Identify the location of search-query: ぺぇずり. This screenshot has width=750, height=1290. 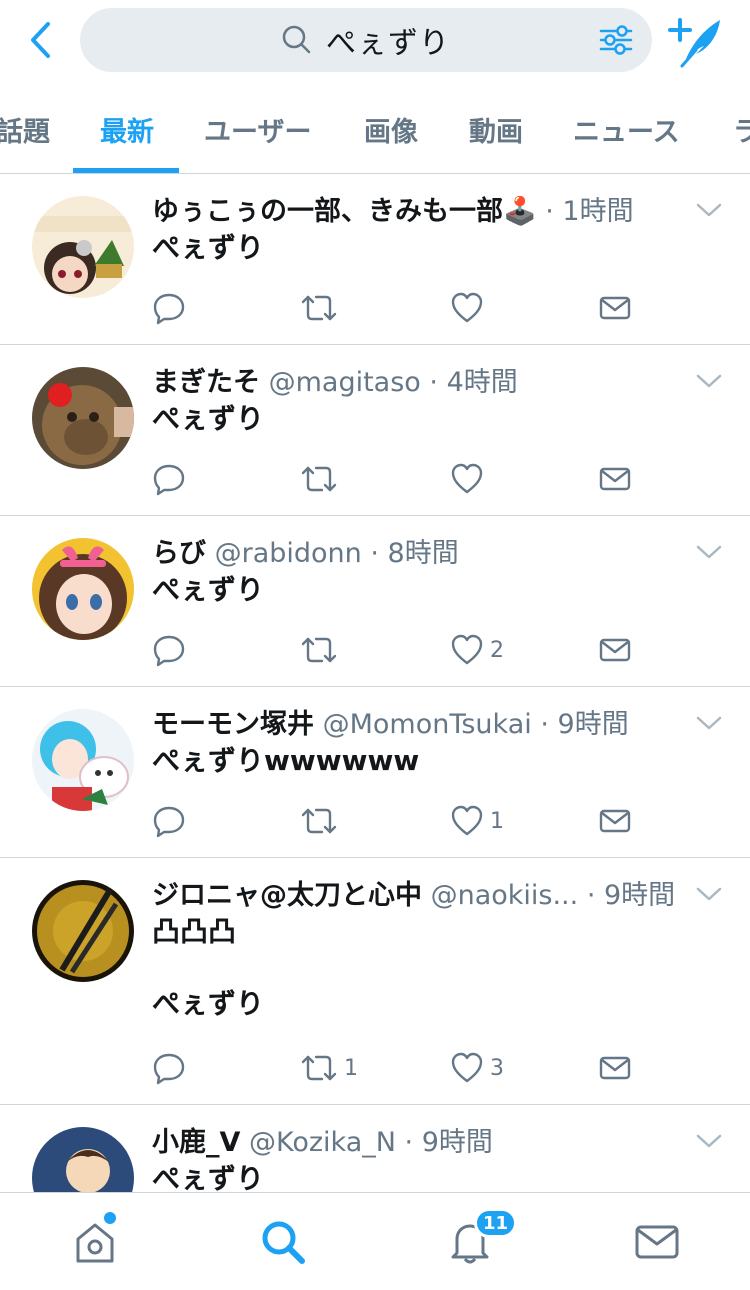
(388, 43).